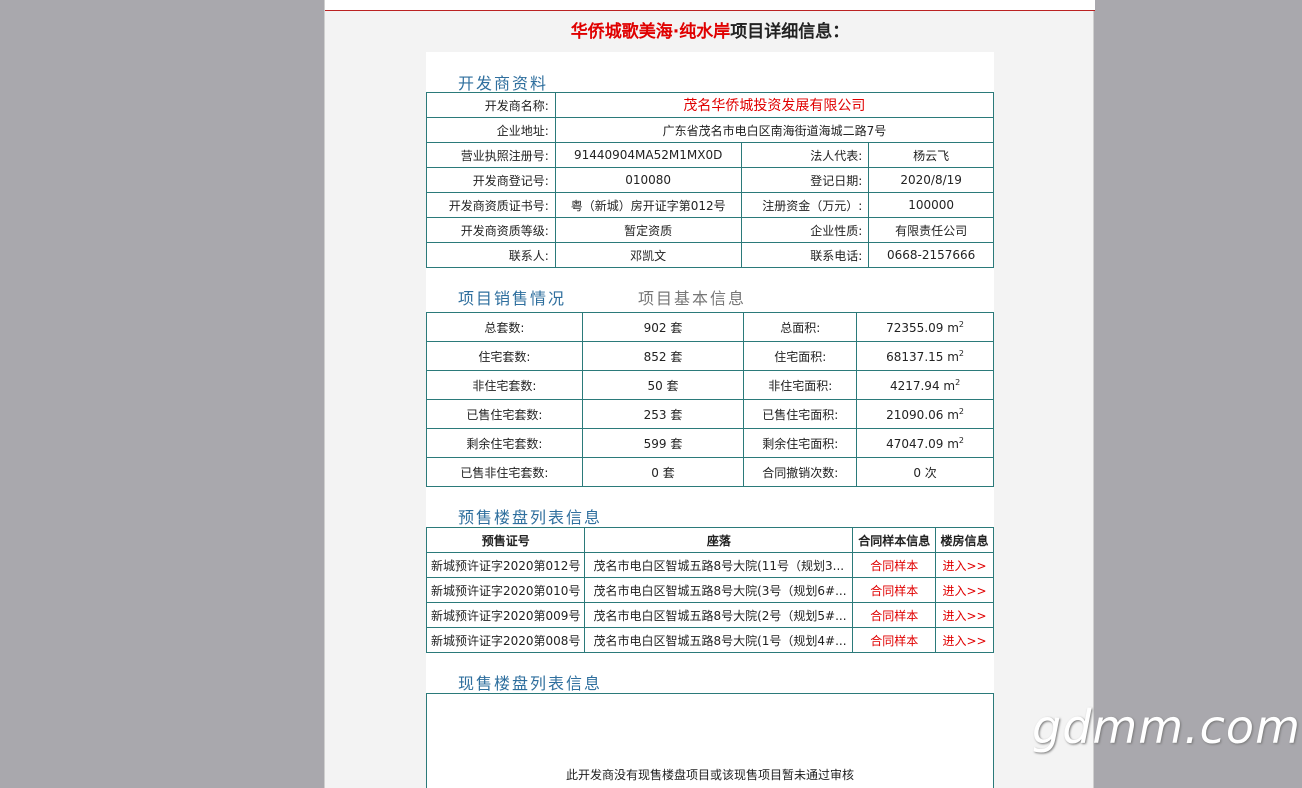 Image resolution: width=1302 pixels, height=788 pixels. What do you see at coordinates (931, 155) in the screenshot?
I see `developer-value: 杨云飞` at bounding box center [931, 155].